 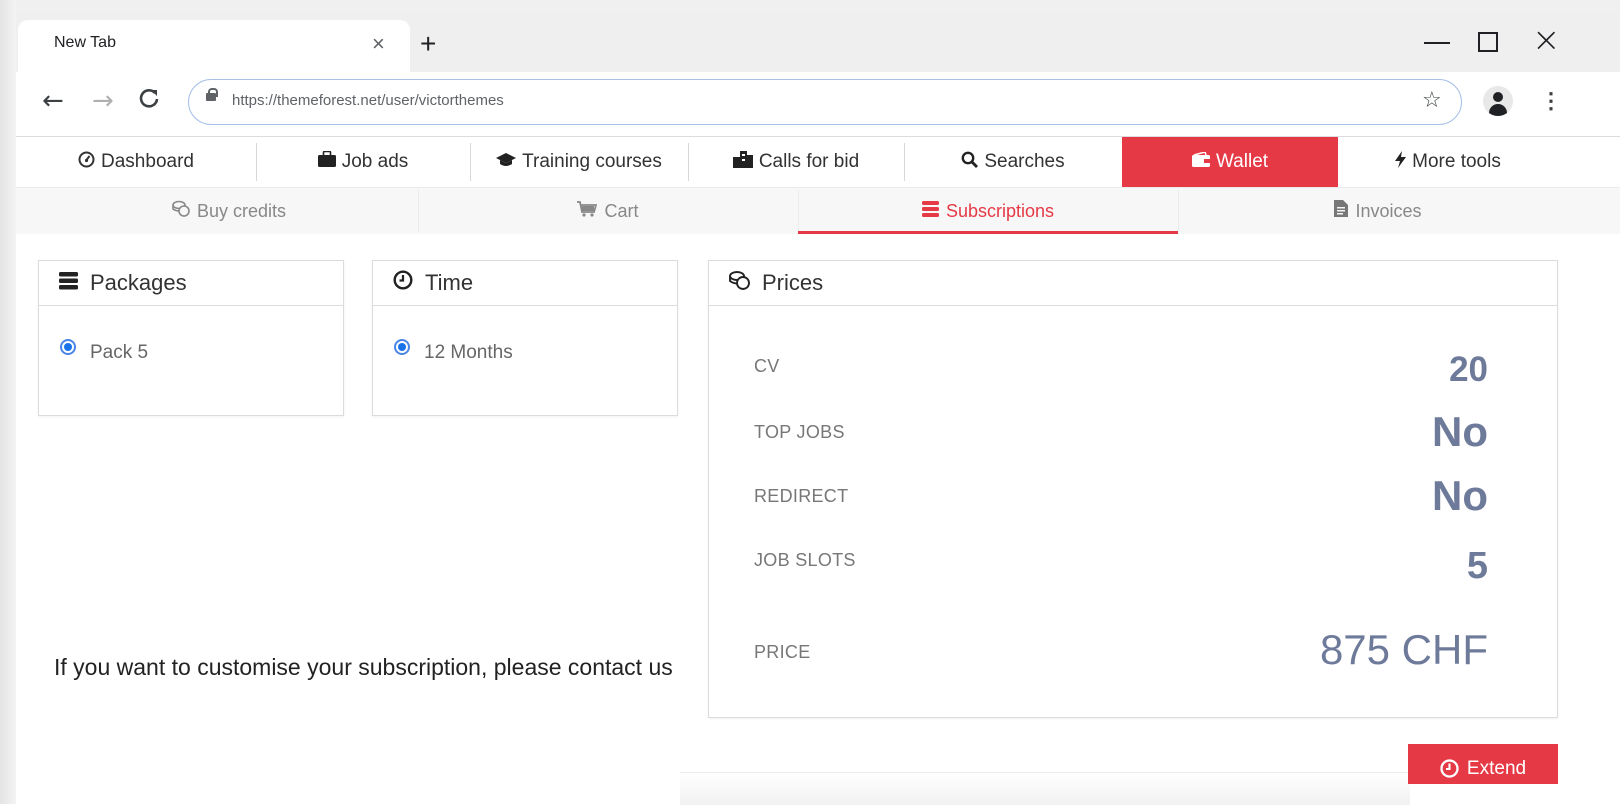 What do you see at coordinates (402, 347) in the screenshot?
I see `time-radio` at bounding box center [402, 347].